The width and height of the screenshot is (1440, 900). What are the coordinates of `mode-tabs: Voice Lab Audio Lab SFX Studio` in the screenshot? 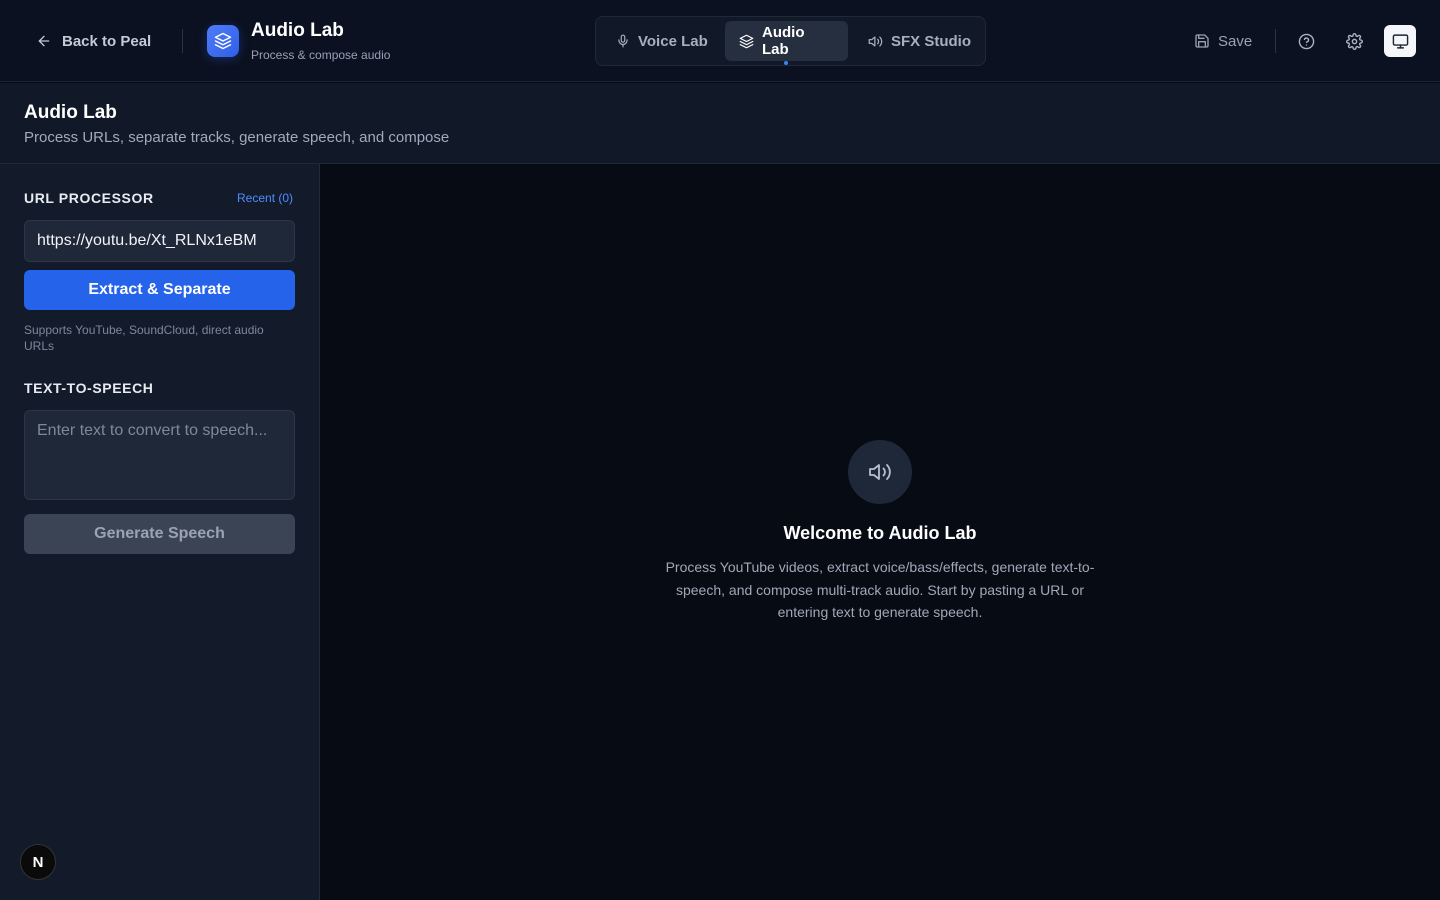 It's located at (790, 41).